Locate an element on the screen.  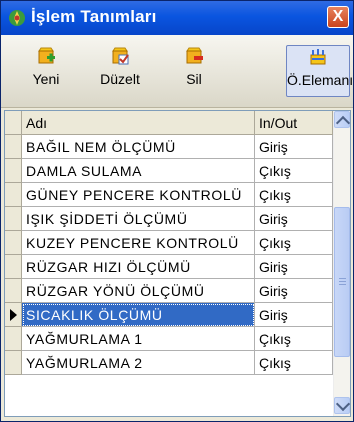
scroll-up-button is located at coordinates (342, 121).